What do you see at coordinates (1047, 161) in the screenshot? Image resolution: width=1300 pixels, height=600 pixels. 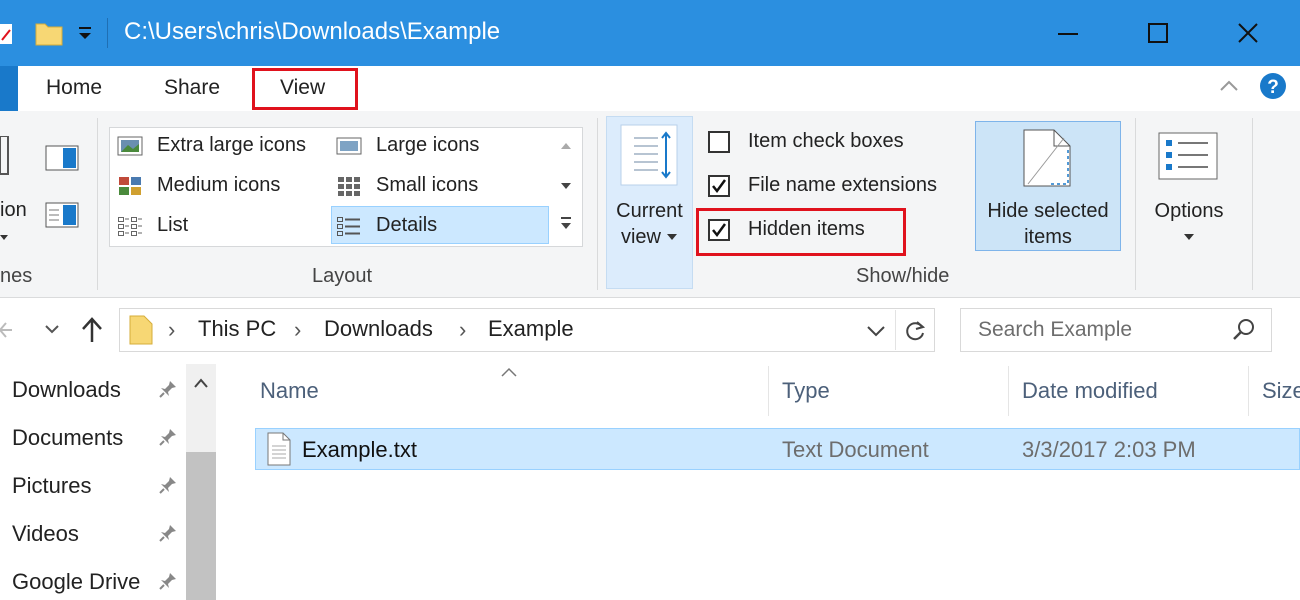 I see `hide-selected-items-icon` at bounding box center [1047, 161].